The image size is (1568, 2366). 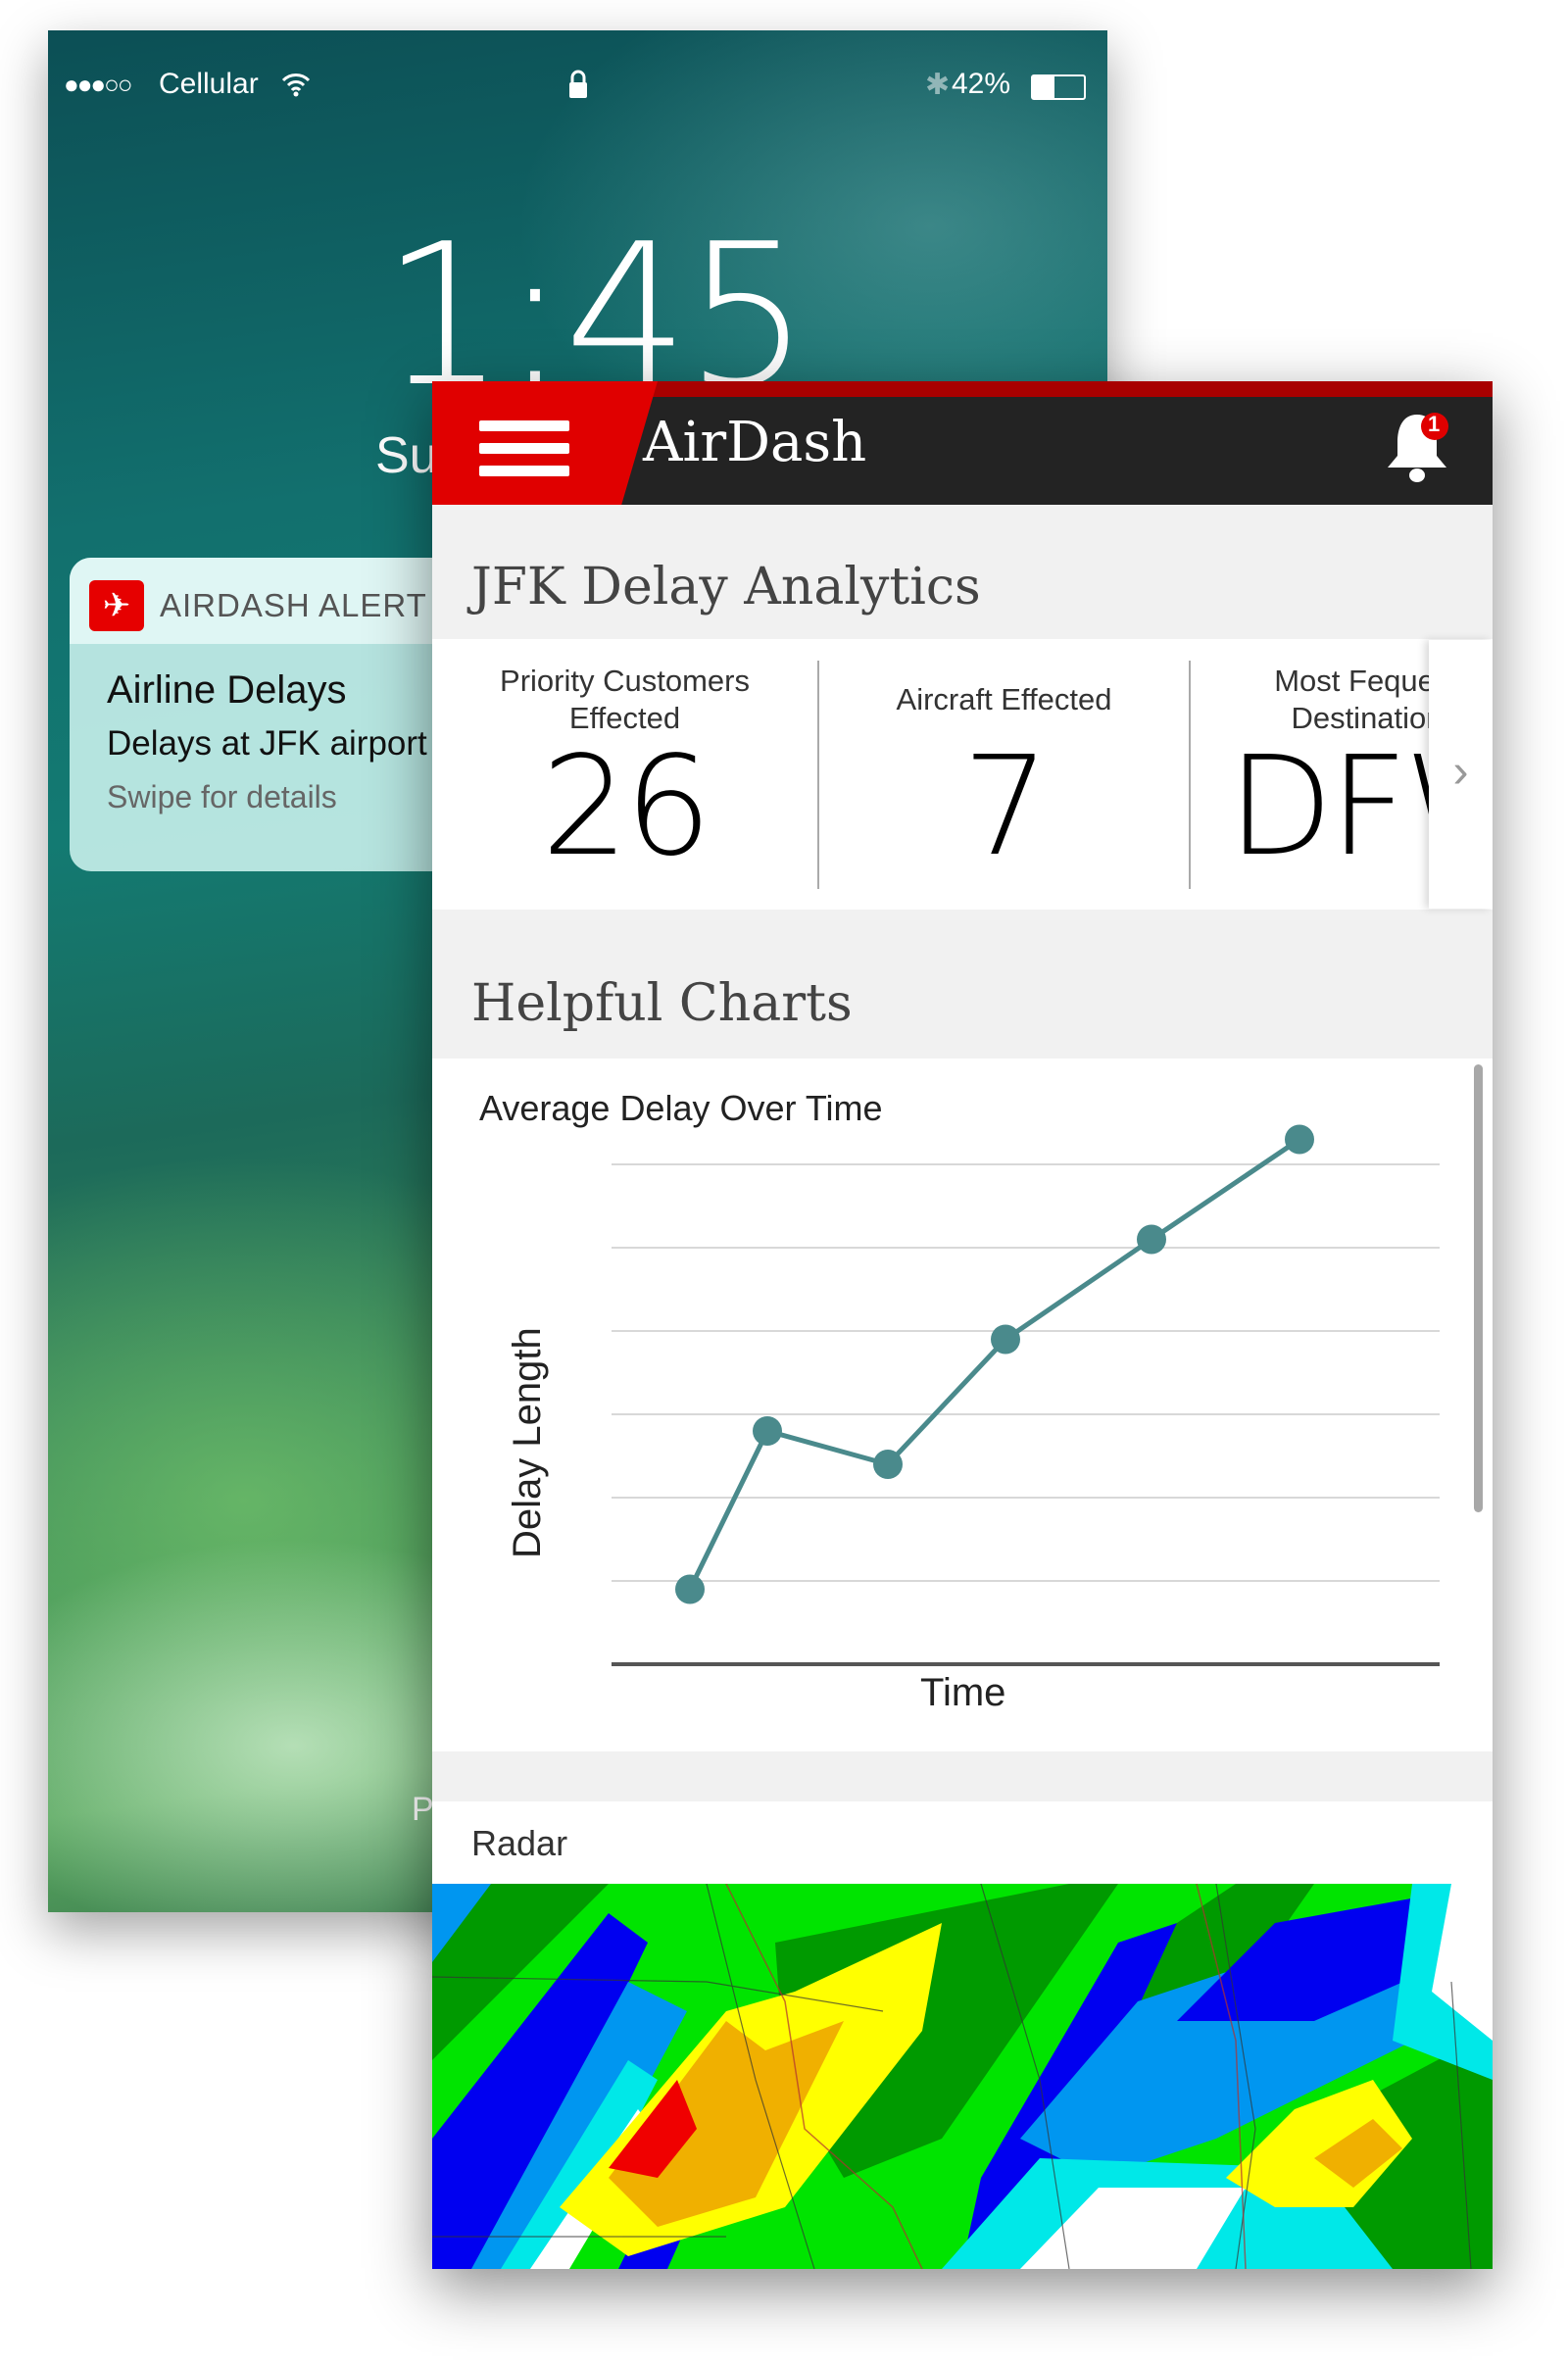 What do you see at coordinates (116, 605) in the screenshot?
I see `airplane-icon: ✈` at bounding box center [116, 605].